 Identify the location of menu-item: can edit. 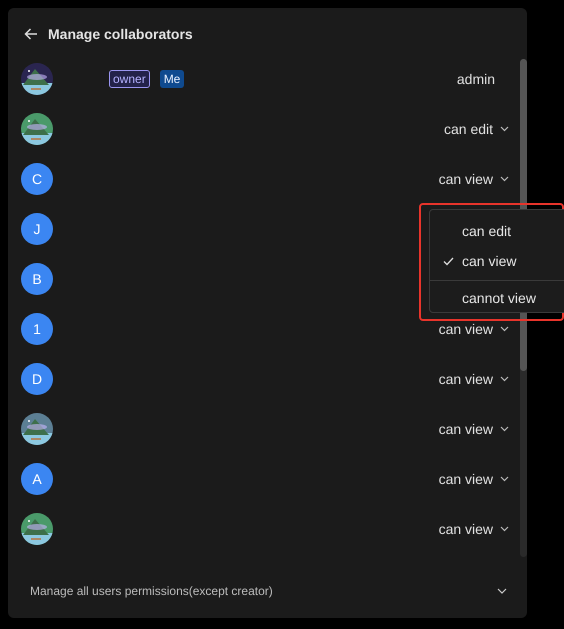
(497, 231).